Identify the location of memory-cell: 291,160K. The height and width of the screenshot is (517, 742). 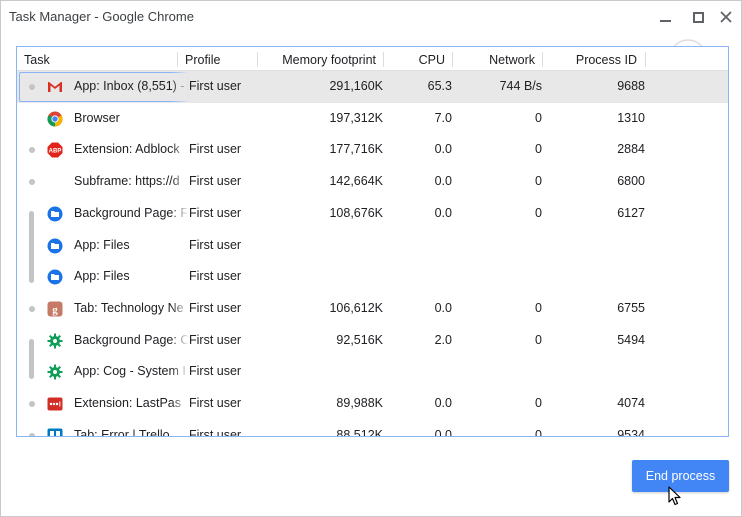
(356, 86).